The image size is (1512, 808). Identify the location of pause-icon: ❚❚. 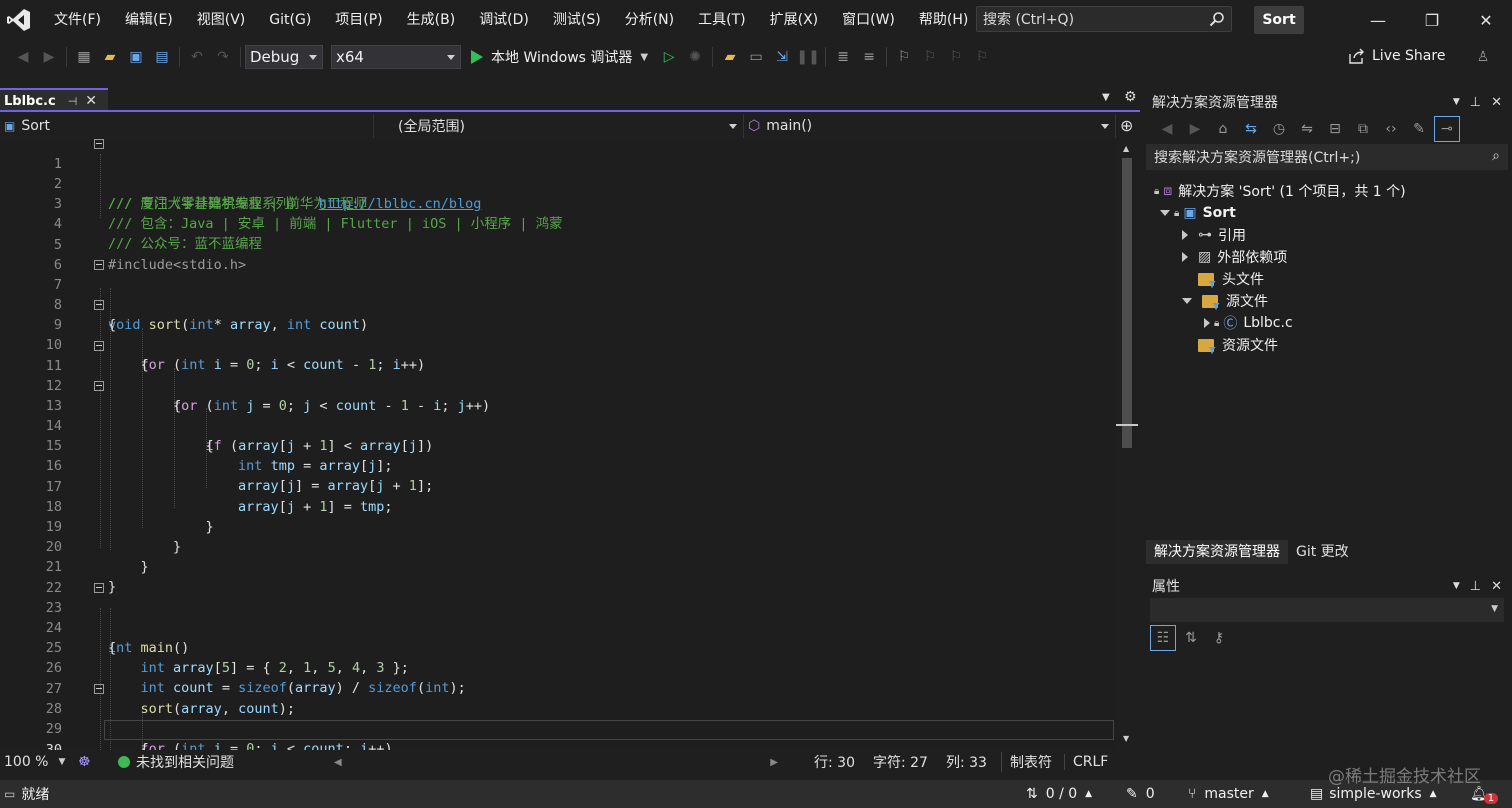
(808, 57).